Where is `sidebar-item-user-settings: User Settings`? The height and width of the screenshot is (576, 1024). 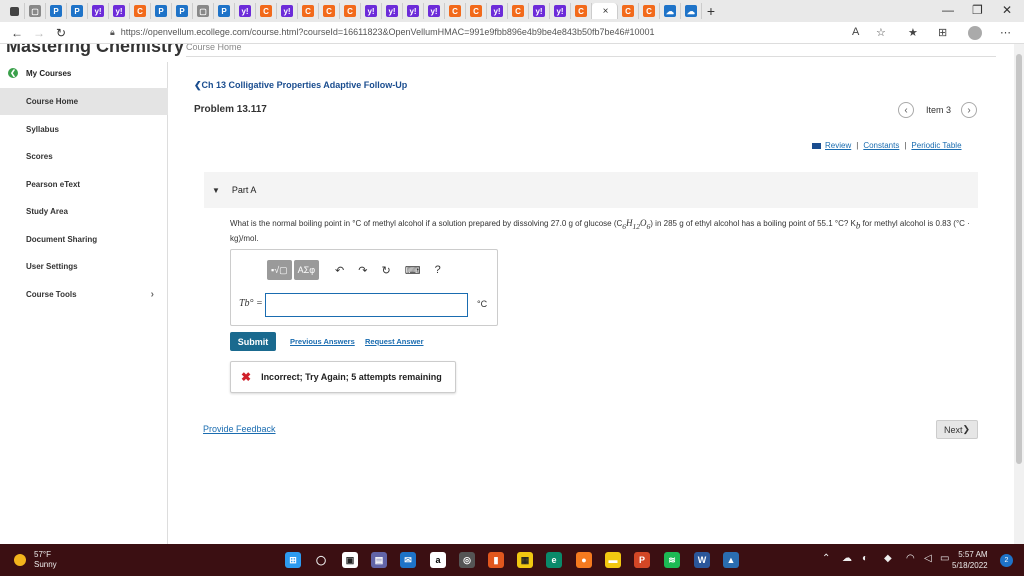 sidebar-item-user-settings: User Settings is located at coordinates (84, 266).